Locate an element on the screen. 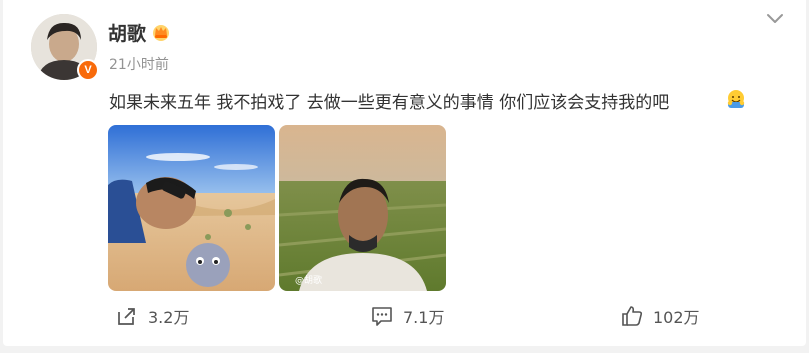 This screenshot has width=809, height=353. comment-count: 7.1万 is located at coordinates (424, 317).